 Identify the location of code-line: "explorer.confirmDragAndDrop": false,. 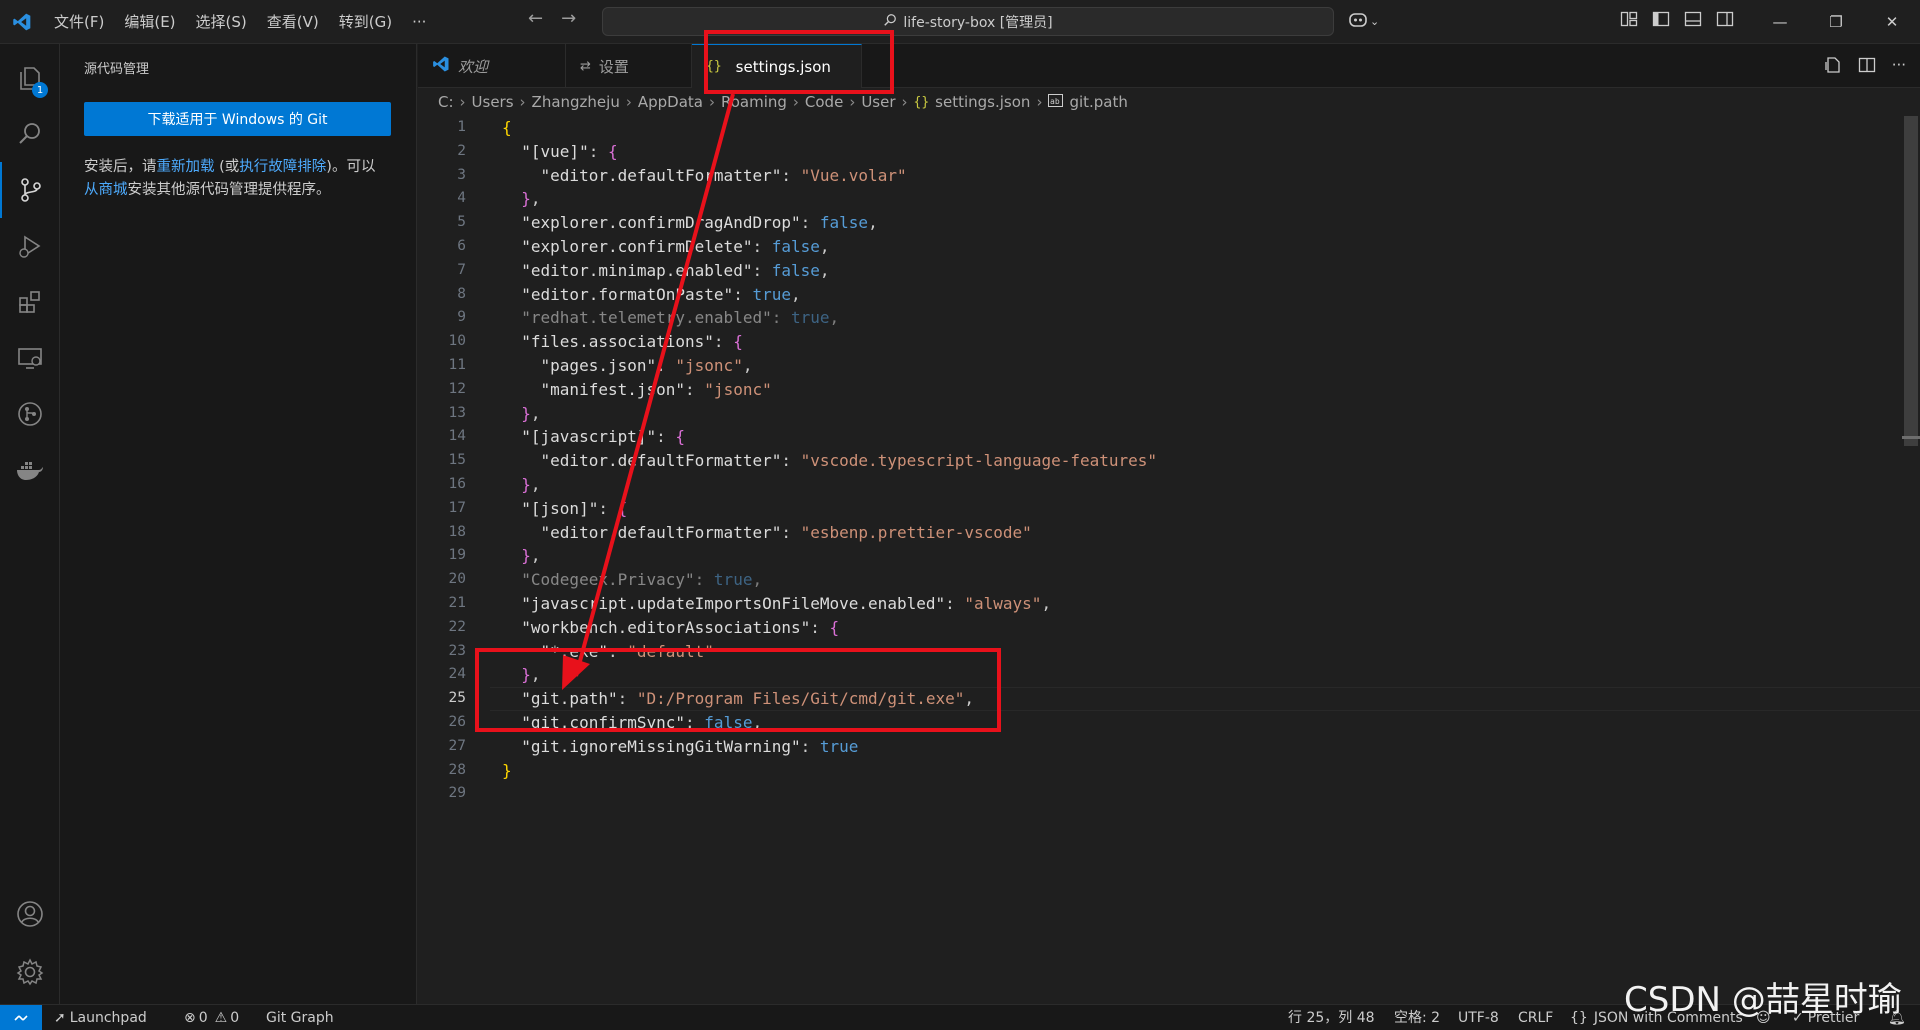
(829, 223).